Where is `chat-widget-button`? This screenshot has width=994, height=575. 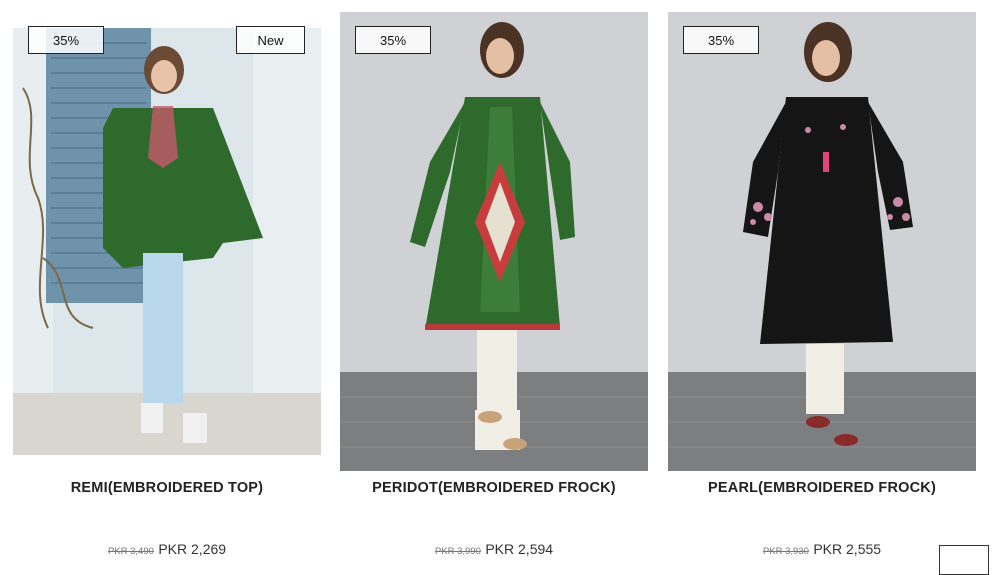 chat-widget-button is located at coordinates (964, 560).